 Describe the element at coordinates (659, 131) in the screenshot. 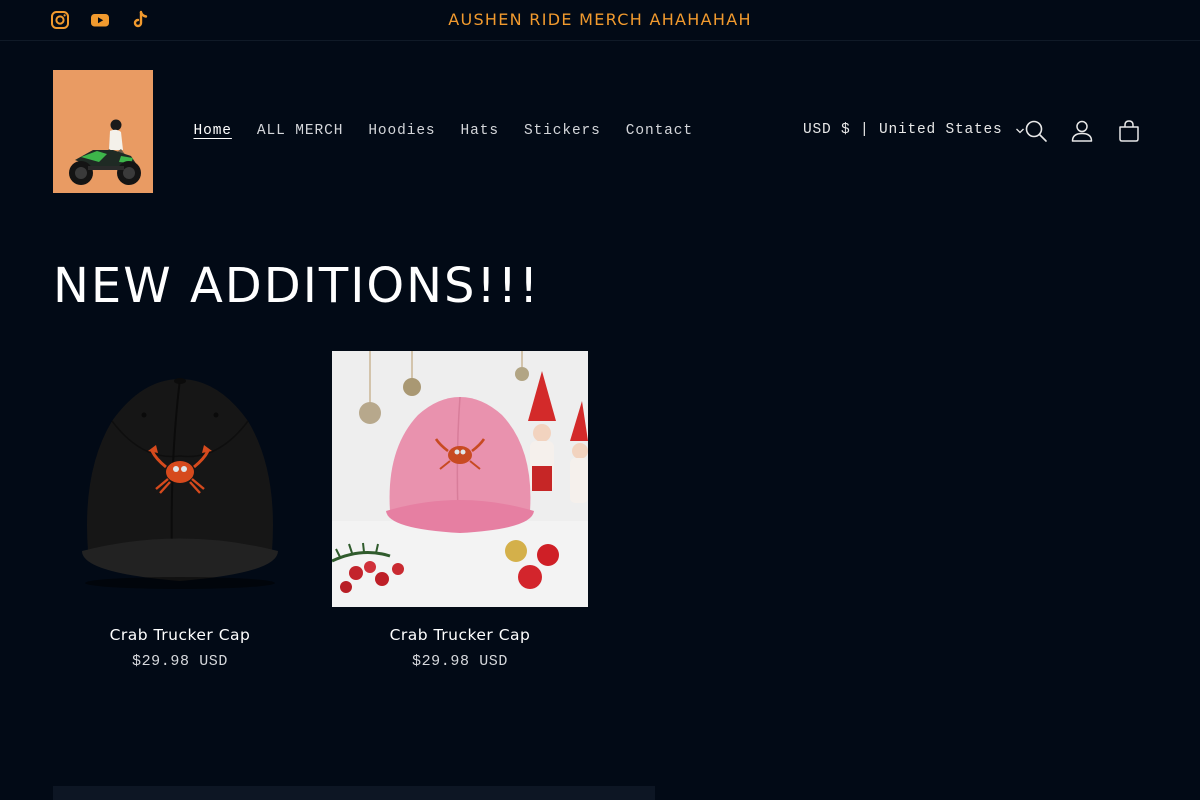

I see `nav-item-contact: Contact` at that location.